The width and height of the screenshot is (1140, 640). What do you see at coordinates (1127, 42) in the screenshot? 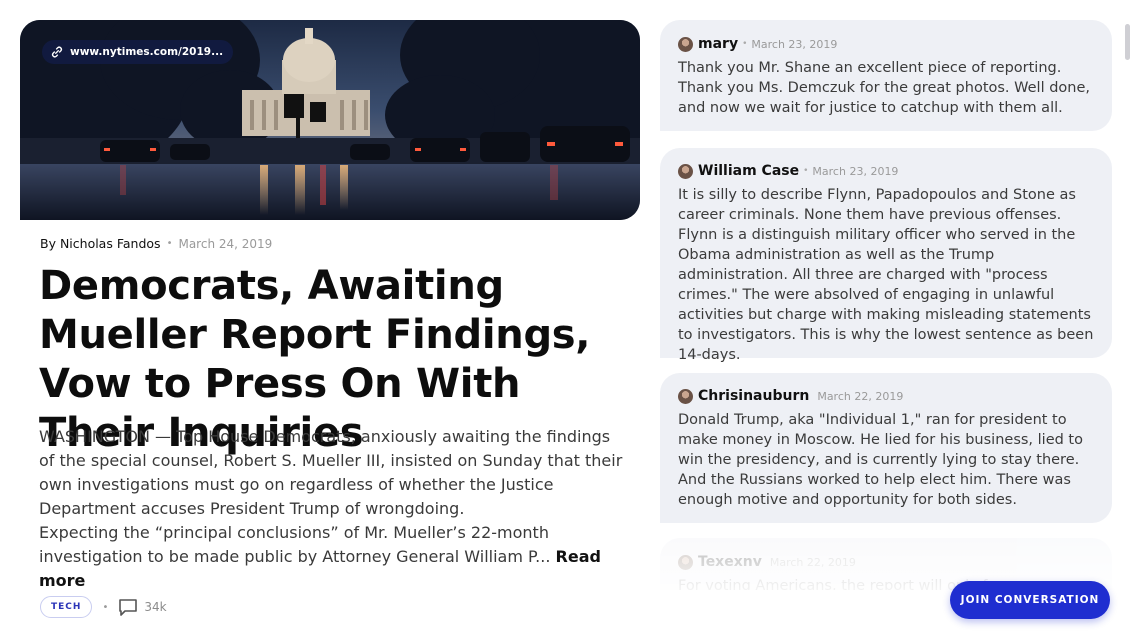
I see `comments-scrollbar` at bounding box center [1127, 42].